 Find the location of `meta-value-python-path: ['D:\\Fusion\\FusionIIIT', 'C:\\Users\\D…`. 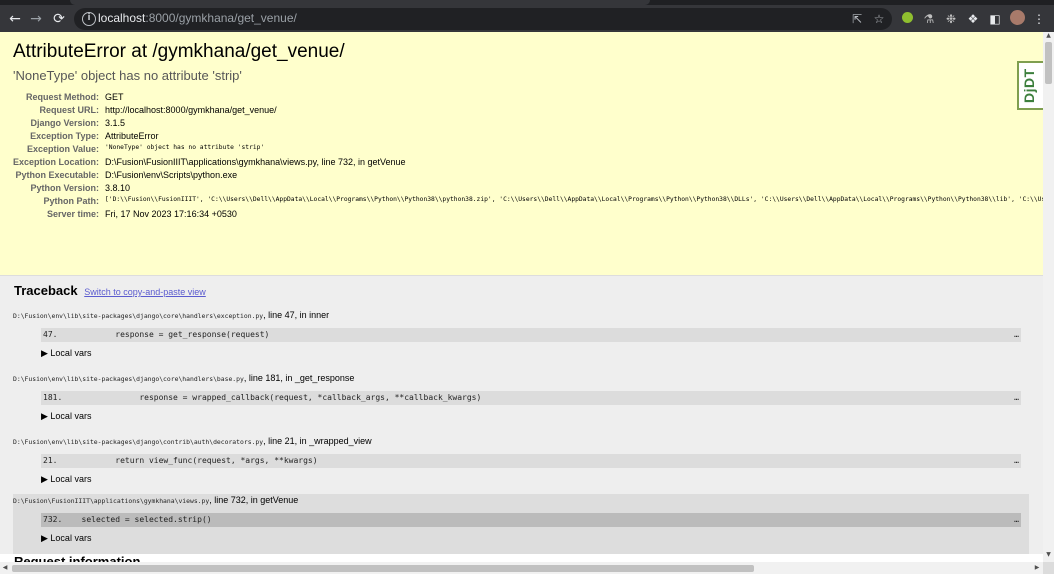

meta-value-python-path: ['D:\\Fusion\\FusionIIIT', 'C:\\Users\\D… is located at coordinates (574, 199).